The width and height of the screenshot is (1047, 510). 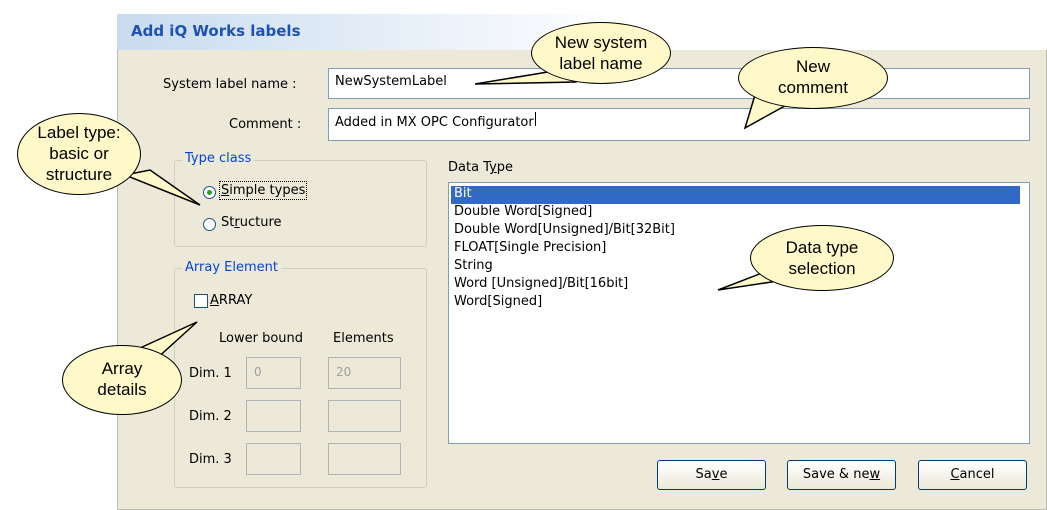 What do you see at coordinates (822, 258) in the screenshot?
I see `callout-data-type: Data type selection` at bounding box center [822, 258].